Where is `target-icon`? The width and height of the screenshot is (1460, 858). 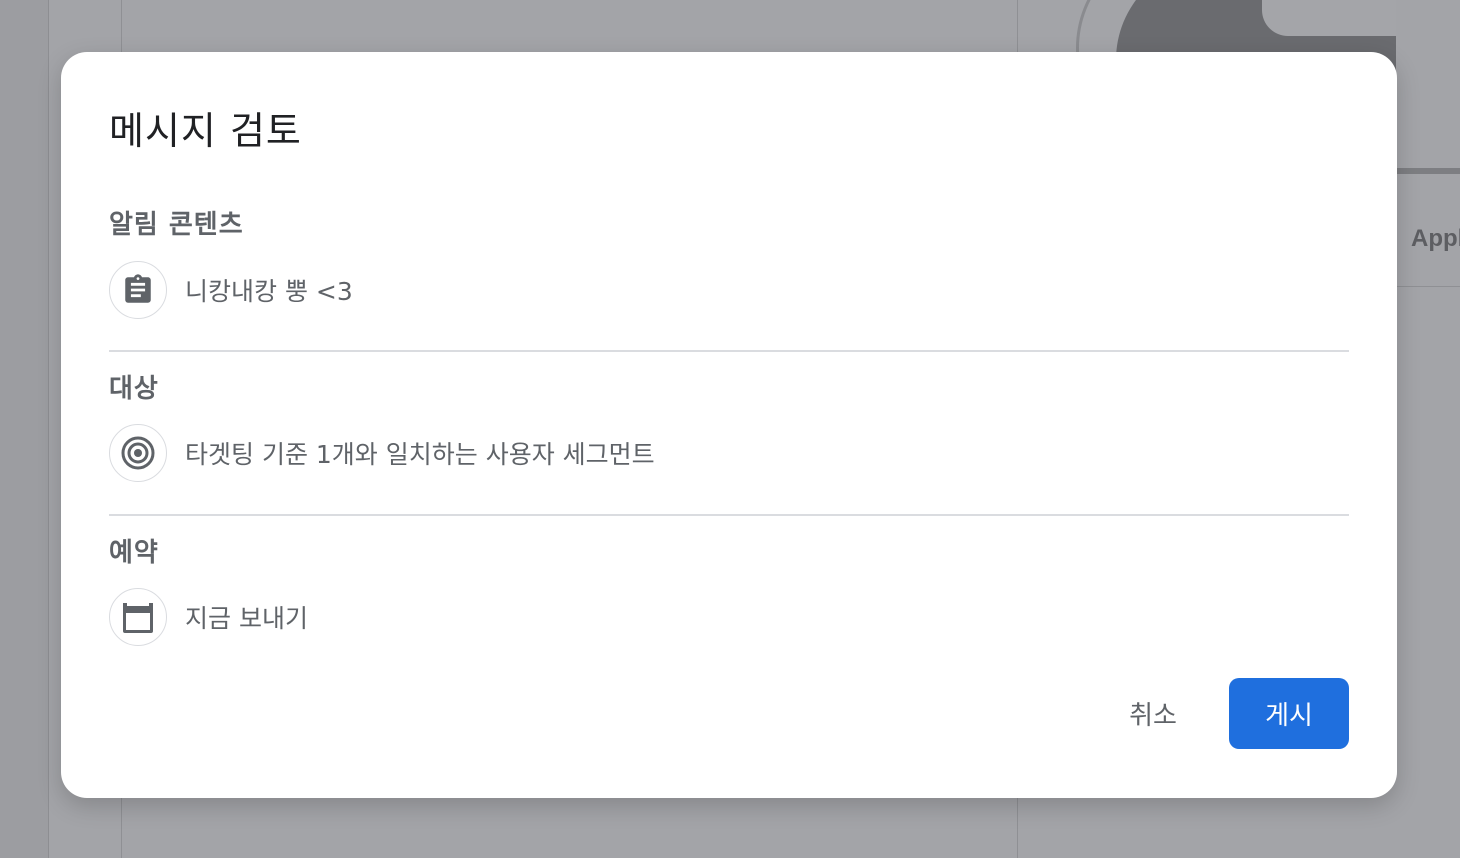
target-icon is located at coordinates (138, 453).